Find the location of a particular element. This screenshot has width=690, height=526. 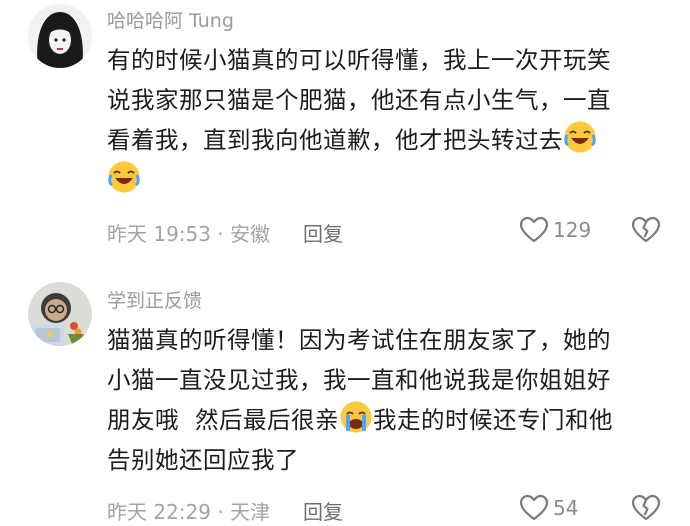

comment-meta: 昨天 19:53 · 安徽 回复 129 is located at coordinates (398, 231).